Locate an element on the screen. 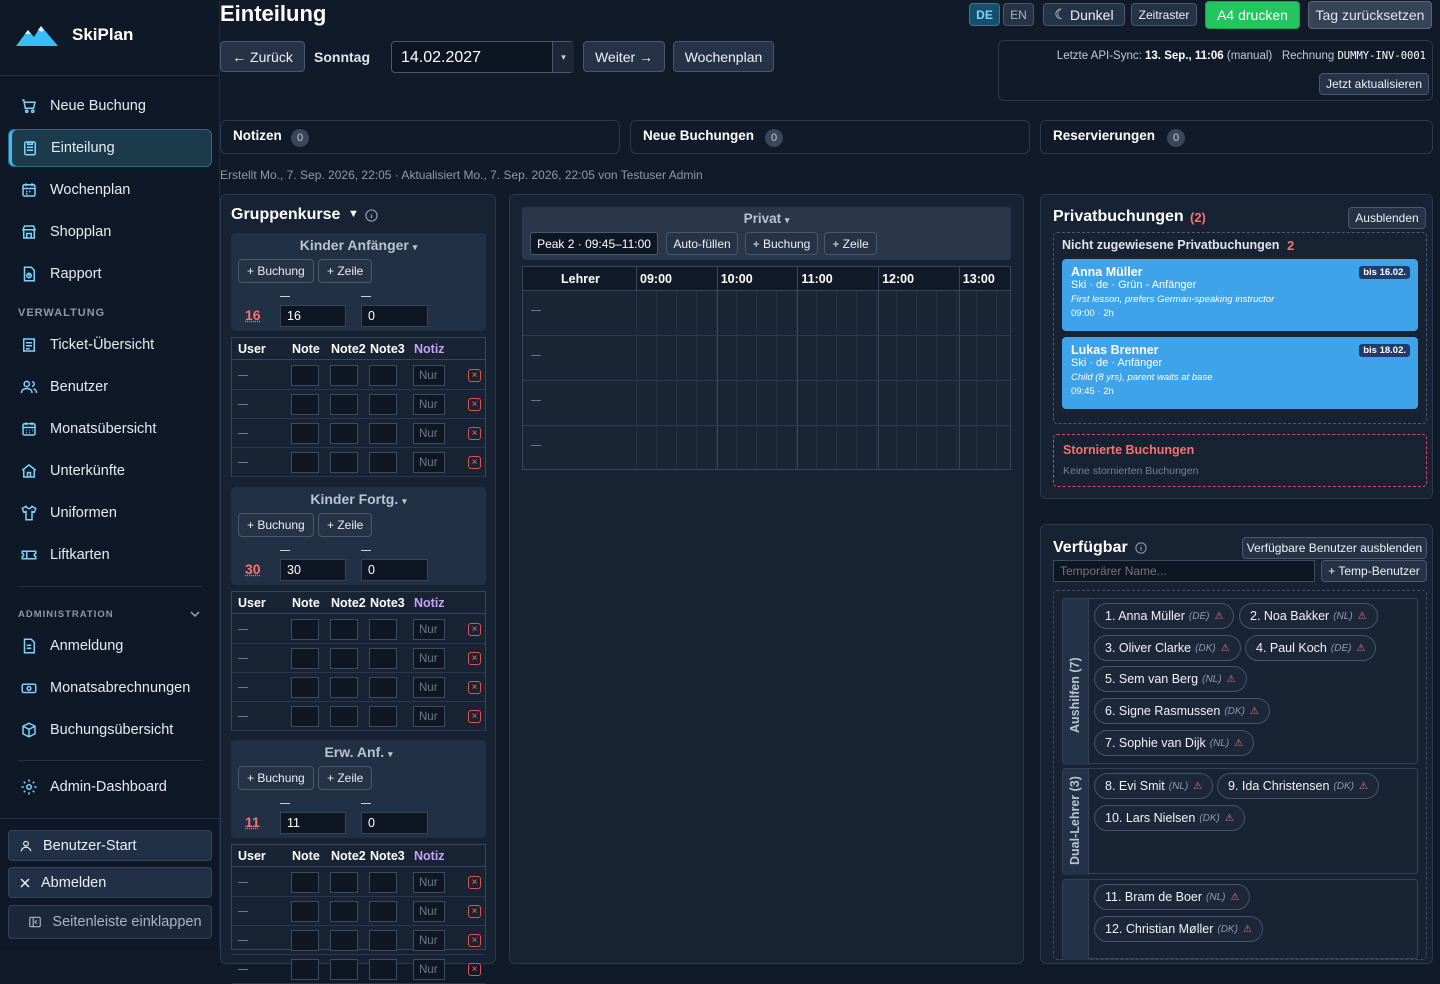  logo: SkiPlan is located at coordinates (74, 35).